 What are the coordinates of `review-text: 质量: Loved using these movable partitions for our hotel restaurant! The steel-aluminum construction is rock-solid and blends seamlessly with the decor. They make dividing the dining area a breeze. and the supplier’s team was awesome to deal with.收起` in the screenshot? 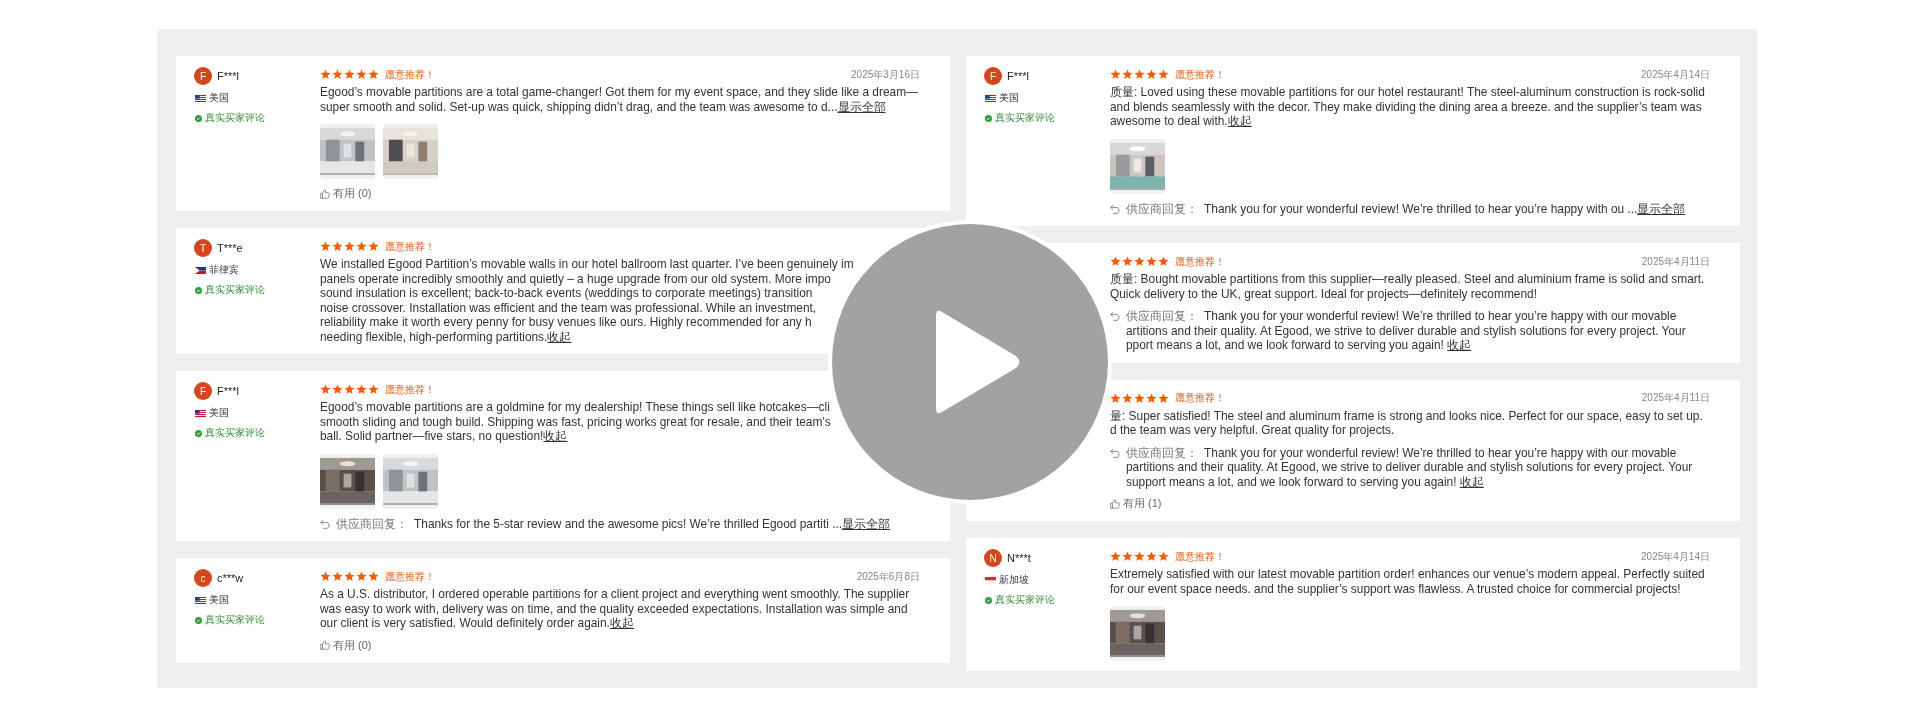 It's located at (1408, 107).